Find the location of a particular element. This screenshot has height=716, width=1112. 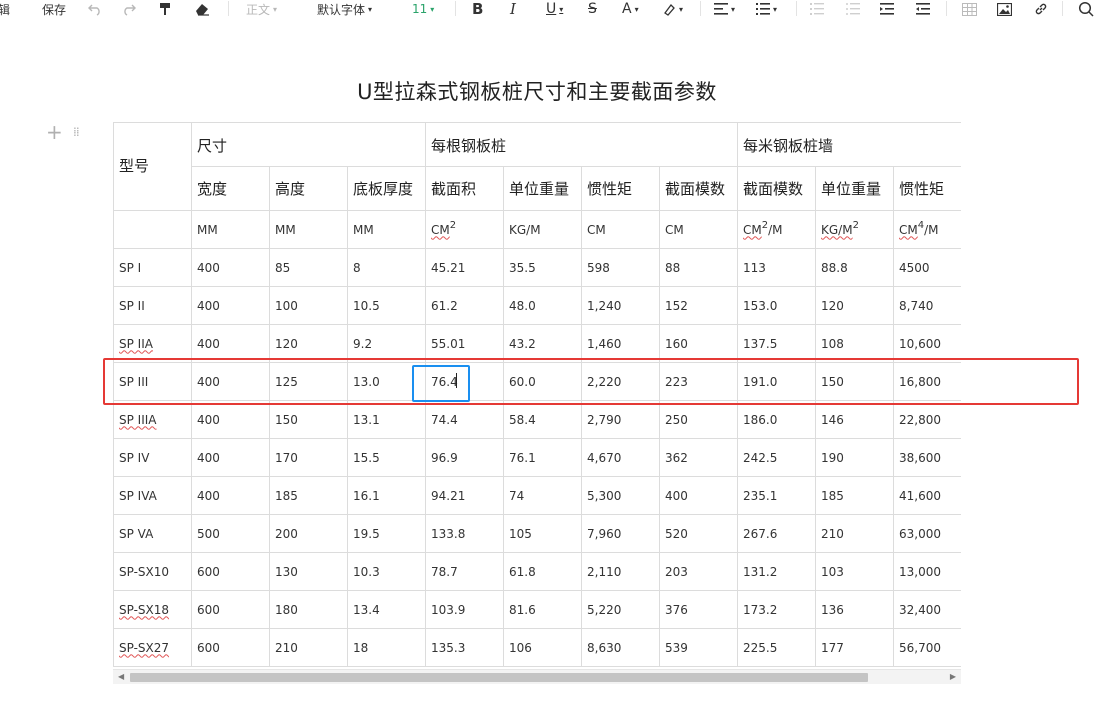

table-cell: 18 is located at coordinates (386, 647).